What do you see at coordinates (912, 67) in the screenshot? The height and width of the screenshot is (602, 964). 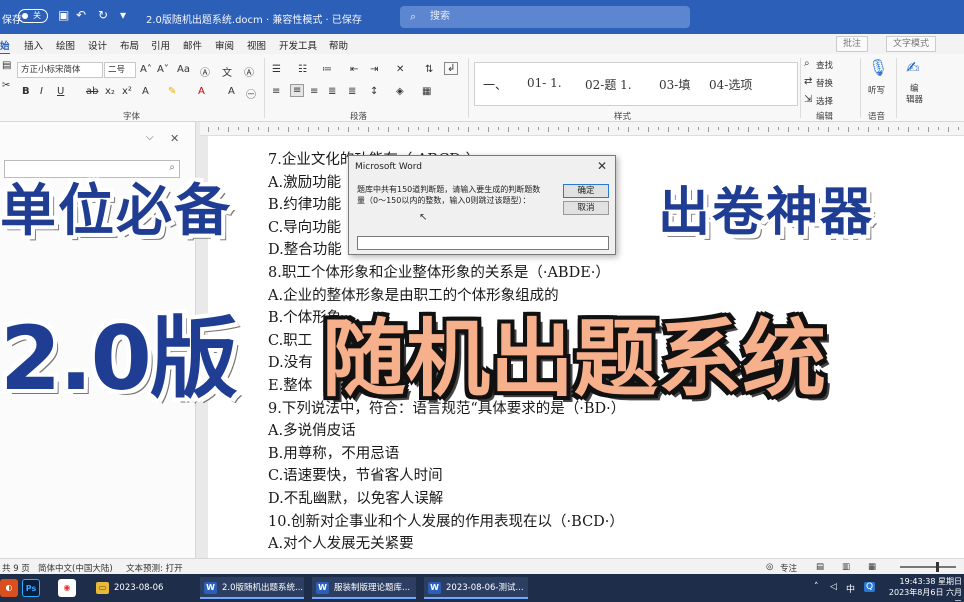 I see `editor-icon: ✍` at bounding box center [912, 67].